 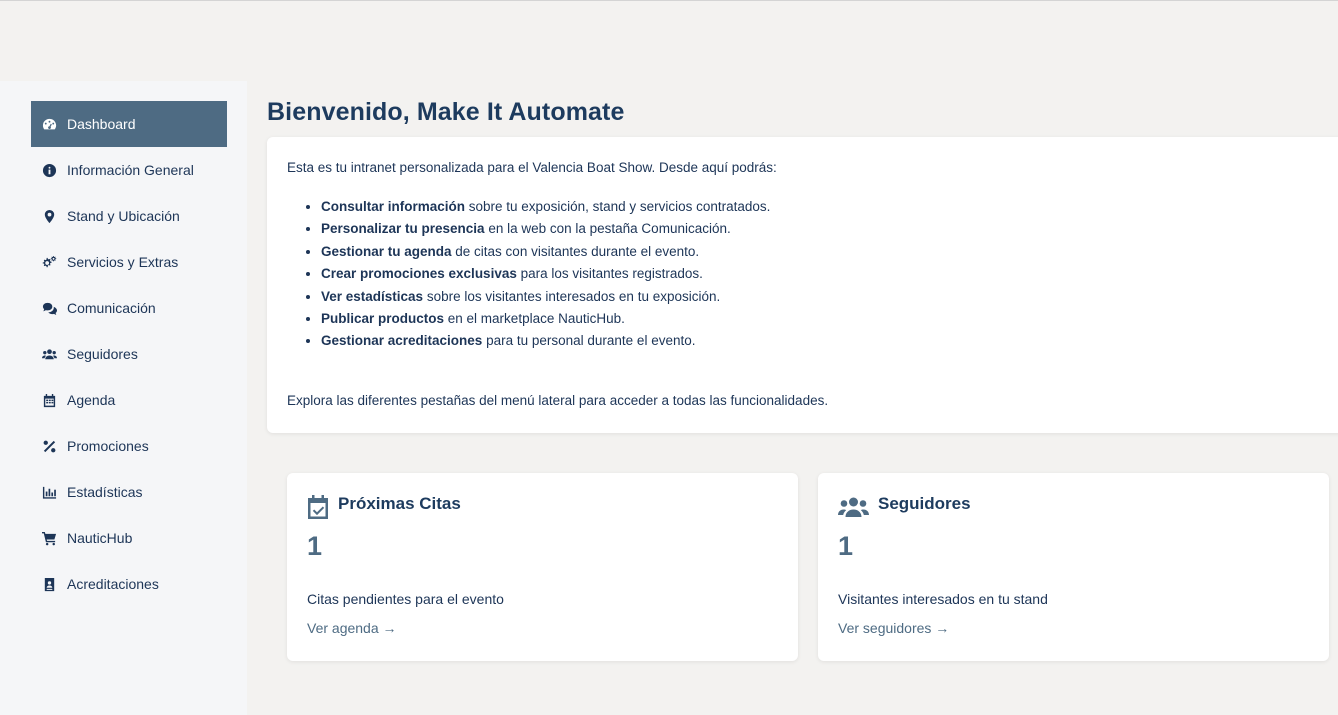 I want to click on percent-icon, so click(x=49, y=446).